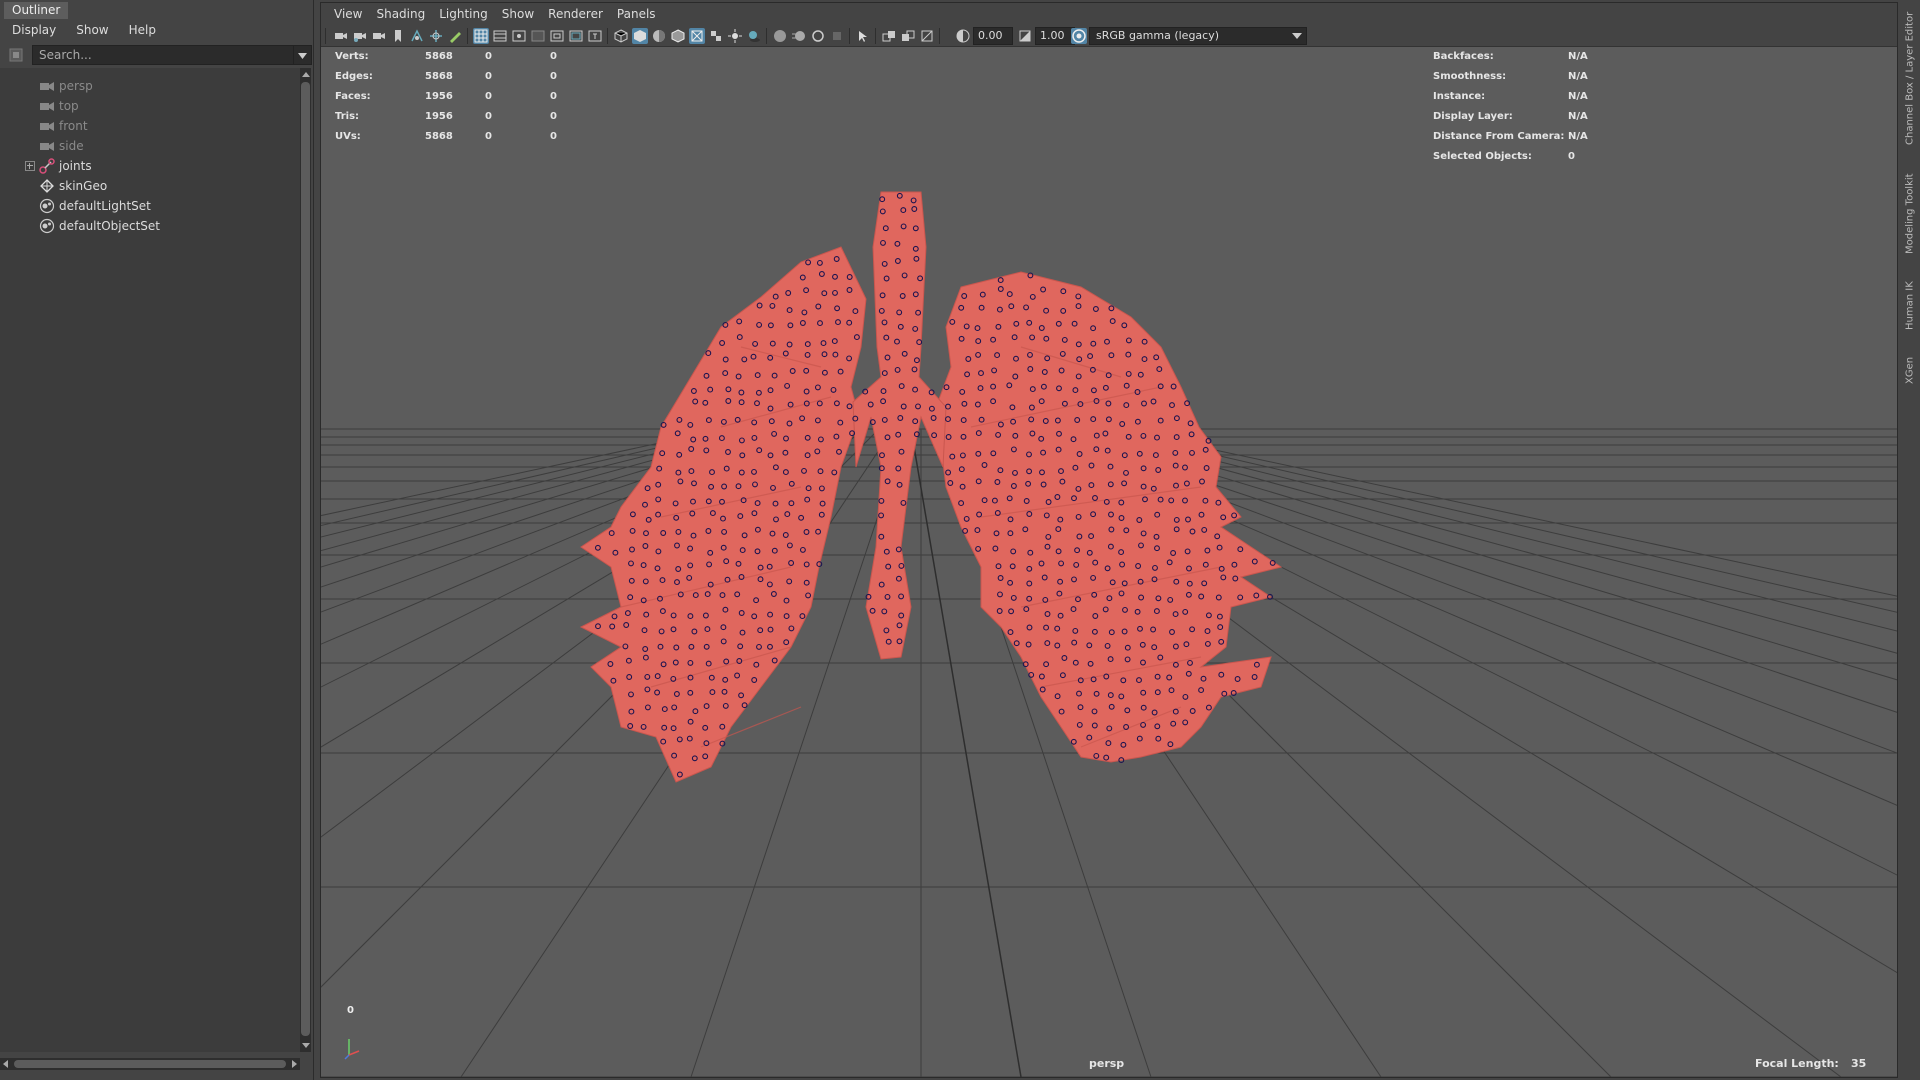  I want to click on search-input, so click(163, 55).